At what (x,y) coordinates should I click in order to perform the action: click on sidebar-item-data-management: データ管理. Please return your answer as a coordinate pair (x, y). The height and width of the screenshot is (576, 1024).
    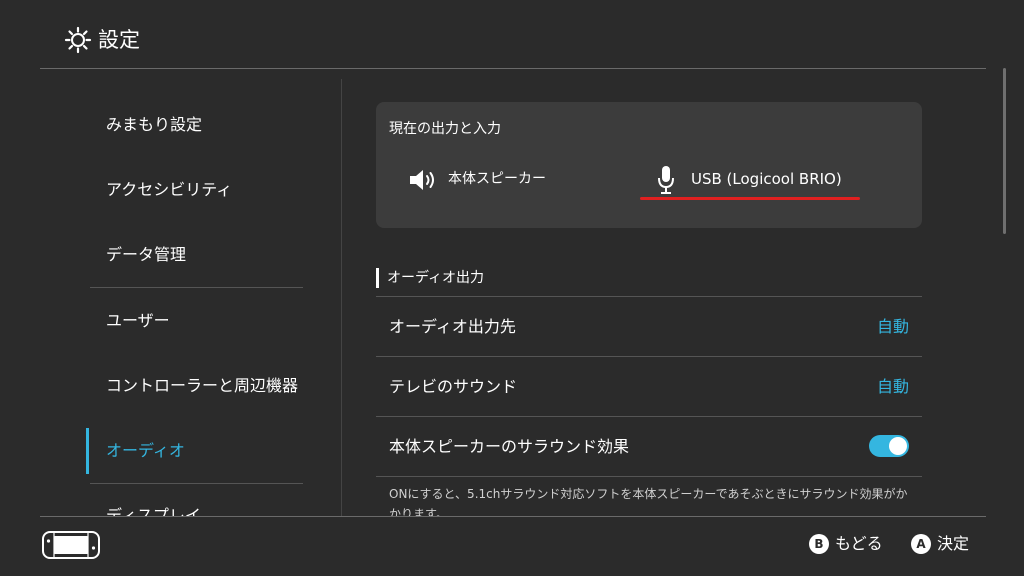
    Looking at the image, I should click on (146, 255).